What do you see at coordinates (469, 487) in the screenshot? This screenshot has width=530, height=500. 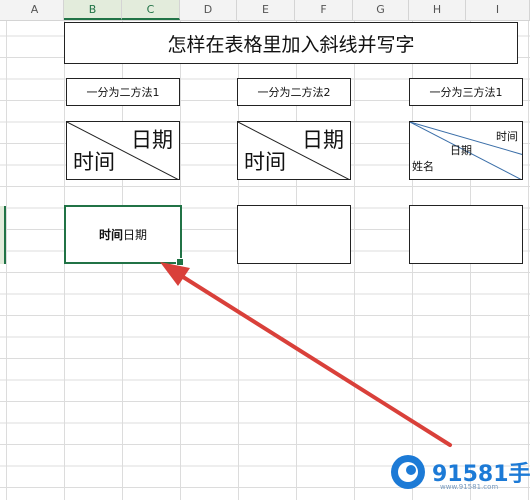 I see `watermark-url: www.91581.com` at bounding box center [469, 487].